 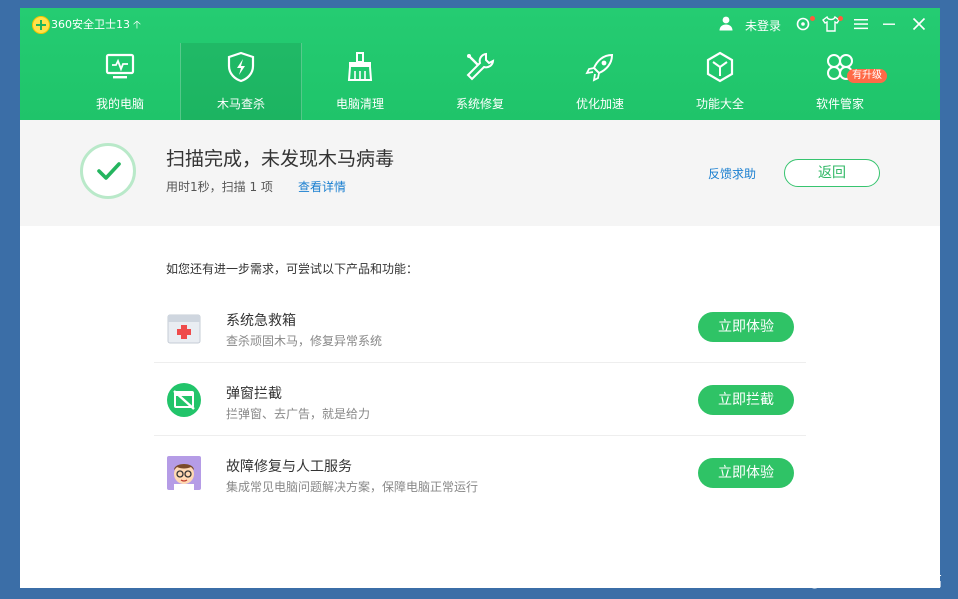 What do you see at coordinates (184, 400) in the screenshot?
I see `popup-block-icon` at bounding box center [184, 400].